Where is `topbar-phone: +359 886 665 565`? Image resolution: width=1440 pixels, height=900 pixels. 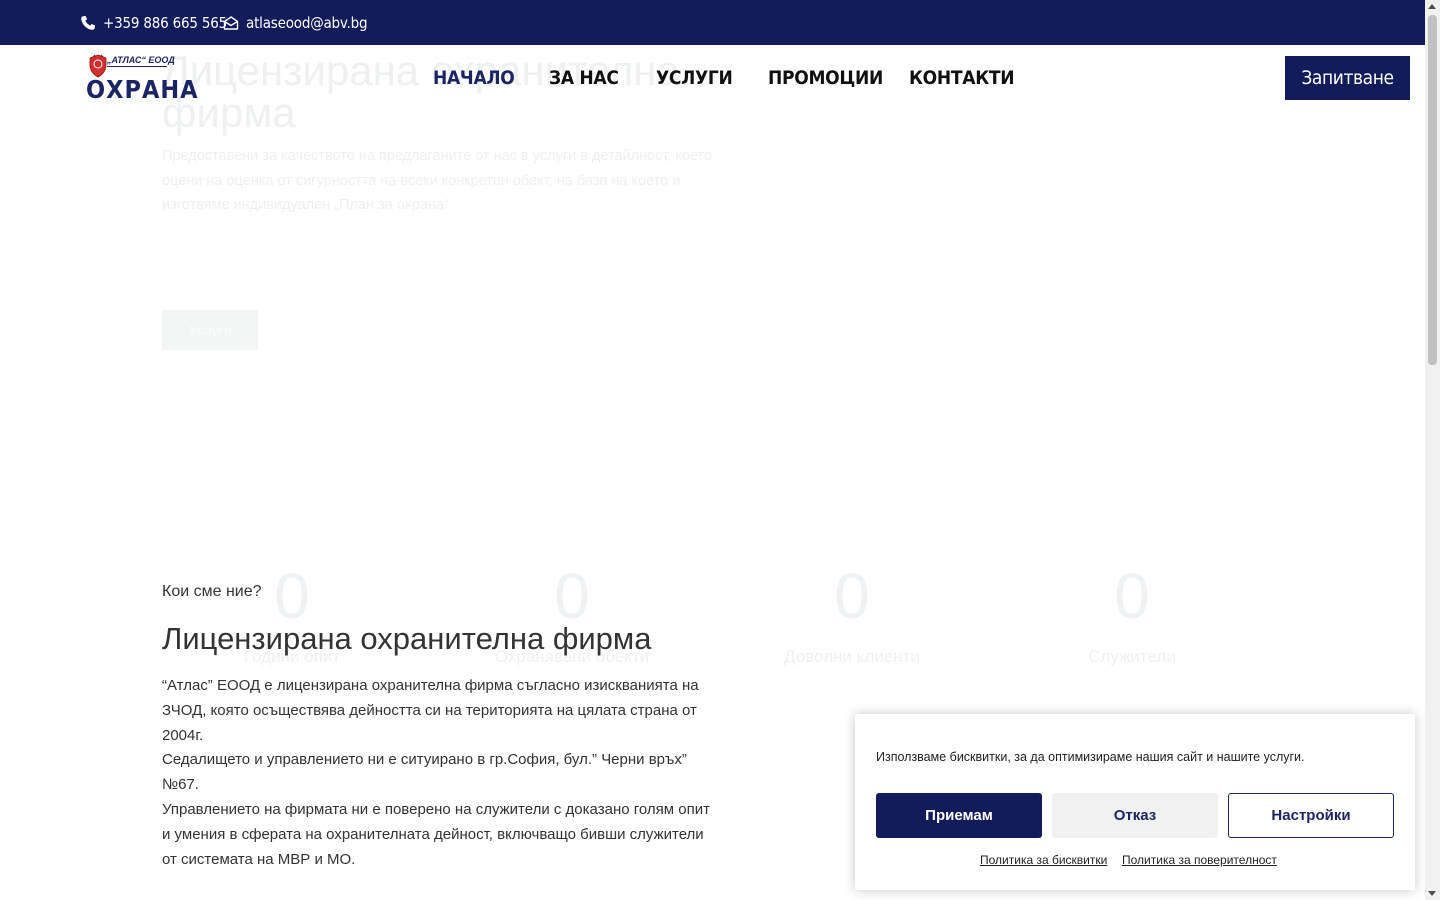 topbar-phone: +359 886 665 565 is located at coordinates (153, 22).